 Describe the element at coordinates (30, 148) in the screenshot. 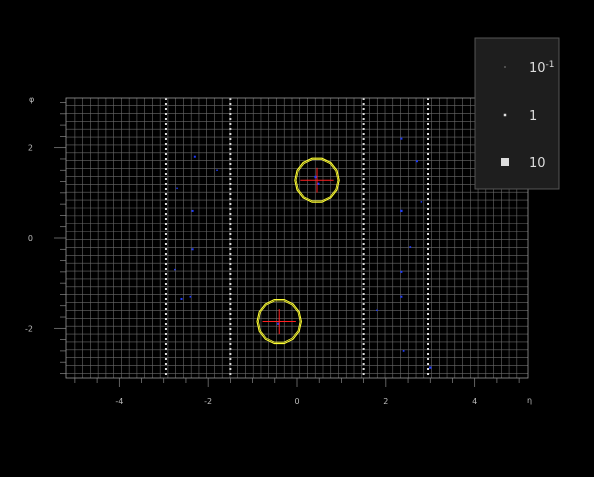

I see `y-tick-label: 2` at that location.